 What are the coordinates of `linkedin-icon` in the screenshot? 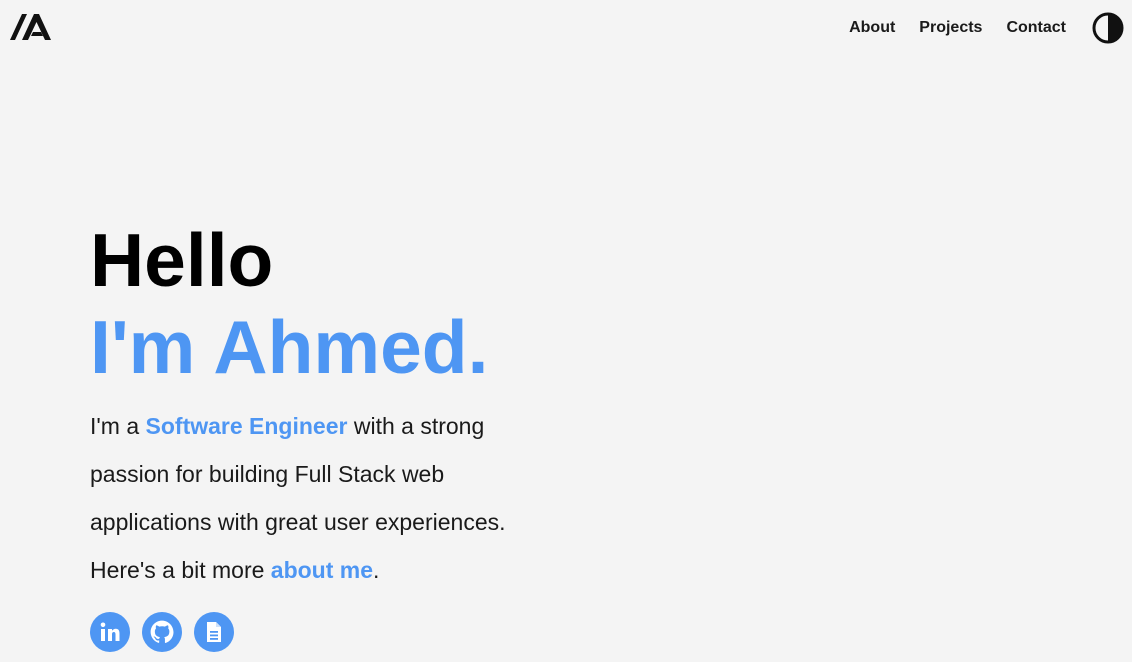 It's located at (110, 631).